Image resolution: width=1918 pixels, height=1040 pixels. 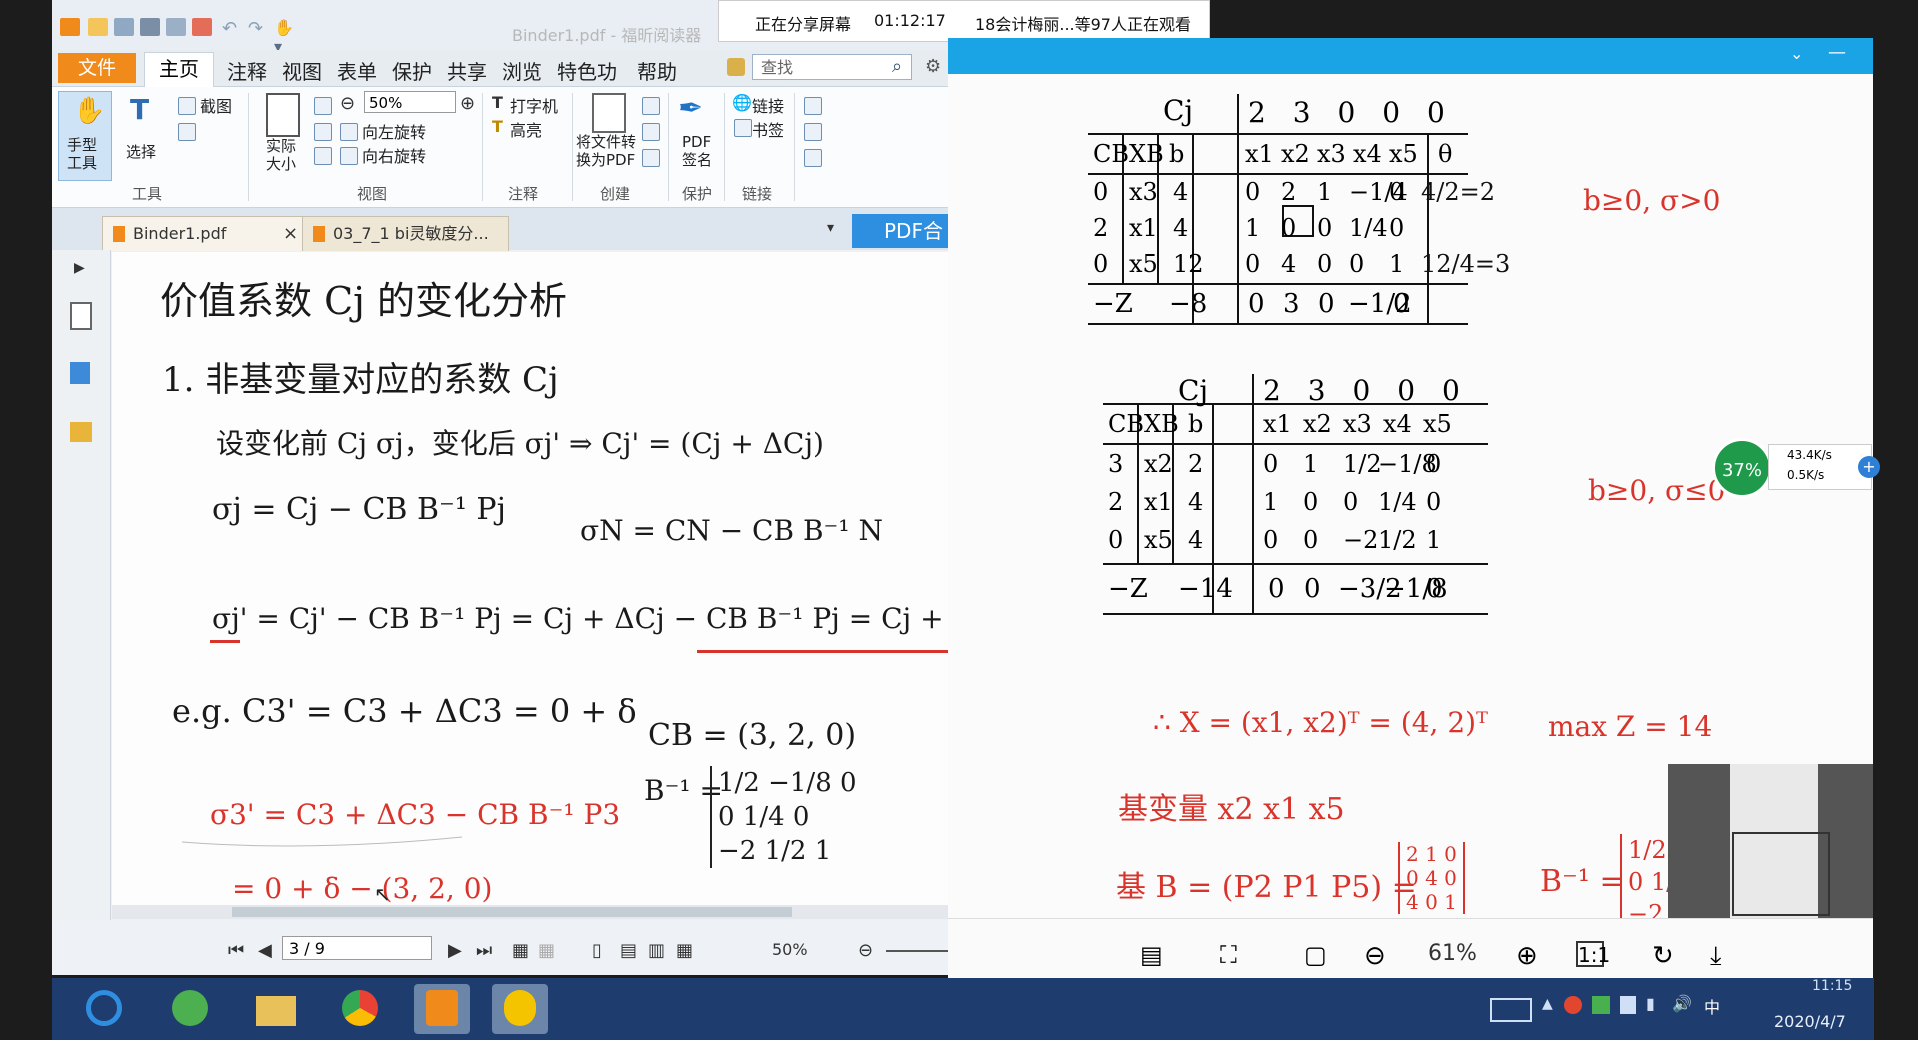 What do you see at coordinates (1837, 52) in the screenshot?
I see `minimize-icon: —` at bounding box center [1837, 52].